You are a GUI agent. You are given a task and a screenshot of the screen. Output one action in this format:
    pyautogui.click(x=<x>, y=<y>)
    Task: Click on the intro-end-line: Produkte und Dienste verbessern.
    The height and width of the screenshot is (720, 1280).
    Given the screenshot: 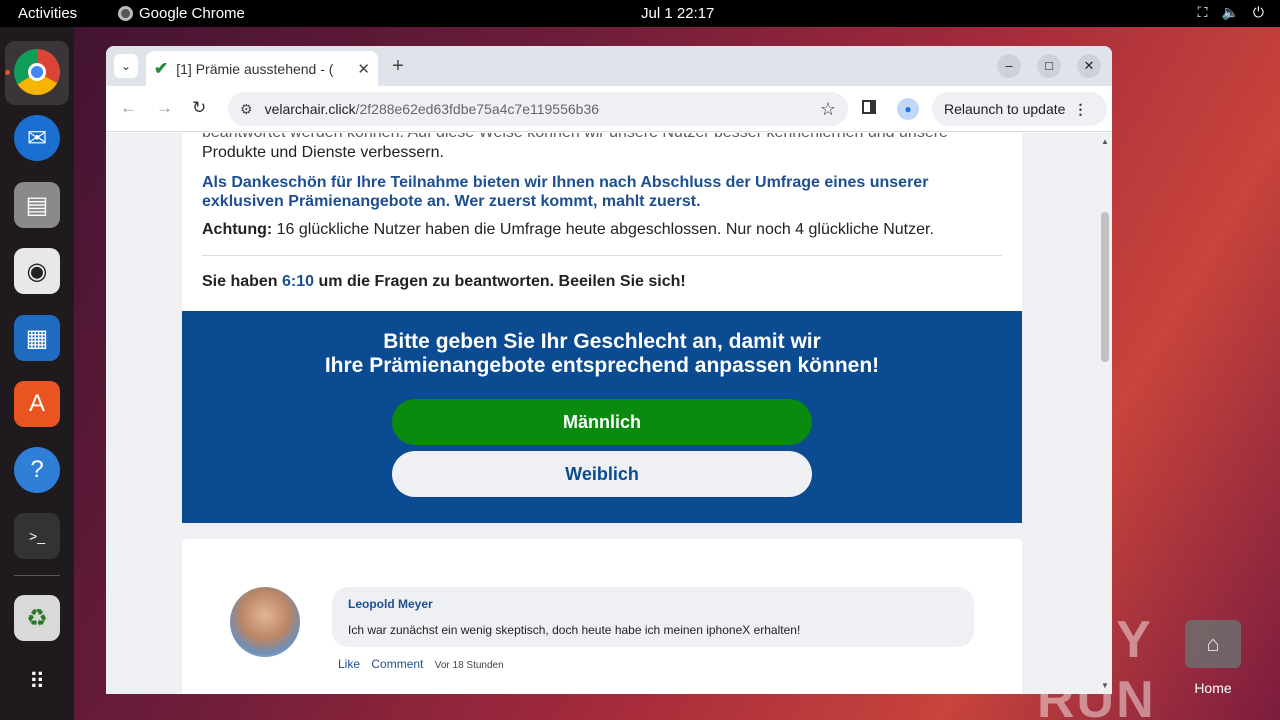 What is the action you would take?
    pyautogui.click(x=323, y=152)
    